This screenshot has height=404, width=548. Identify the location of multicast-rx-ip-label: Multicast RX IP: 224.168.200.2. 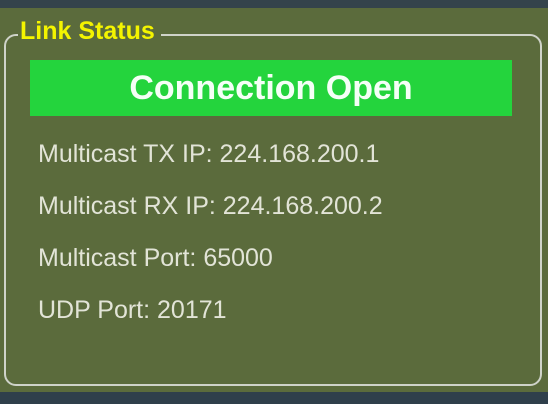
(210, 206).